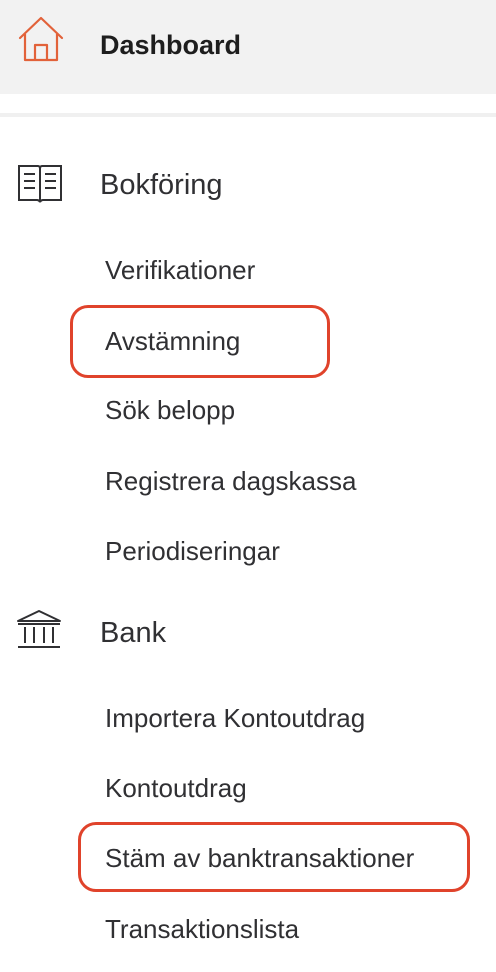 The width and height of the screenshot is (496, 972). What do you see at coordinates (248, 115) in the screenshot?
I see `divider` at bounding box center [248, 115].